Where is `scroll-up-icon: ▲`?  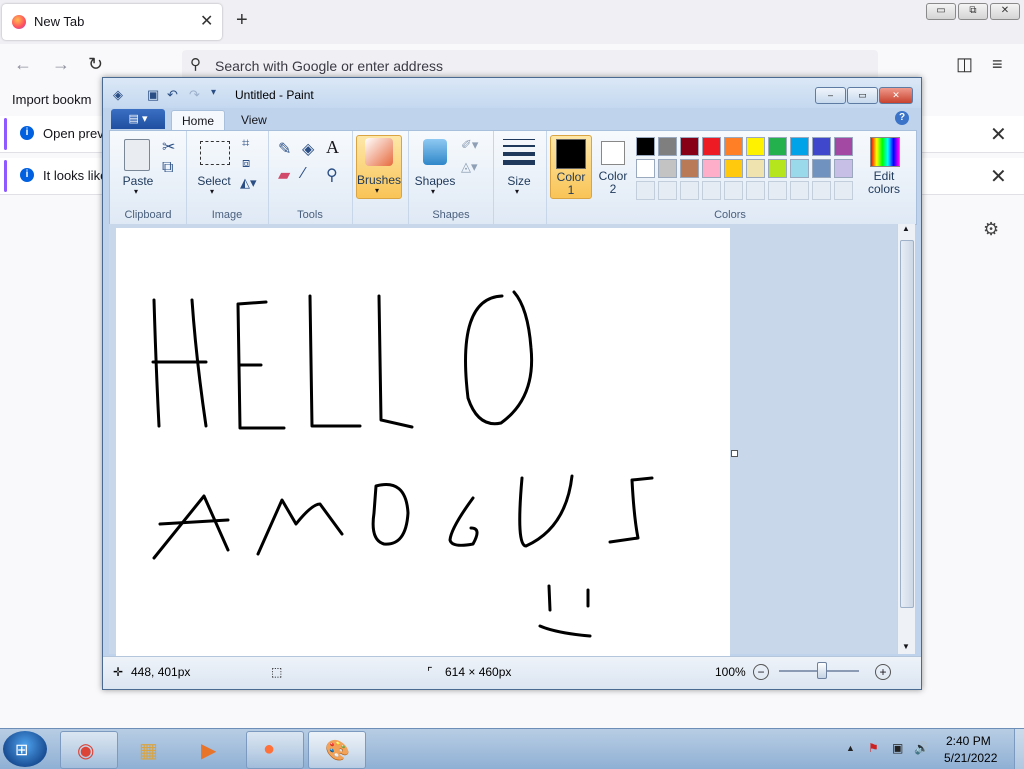 scroll-up-icon: ▲ is located at coordinates (906, 228).